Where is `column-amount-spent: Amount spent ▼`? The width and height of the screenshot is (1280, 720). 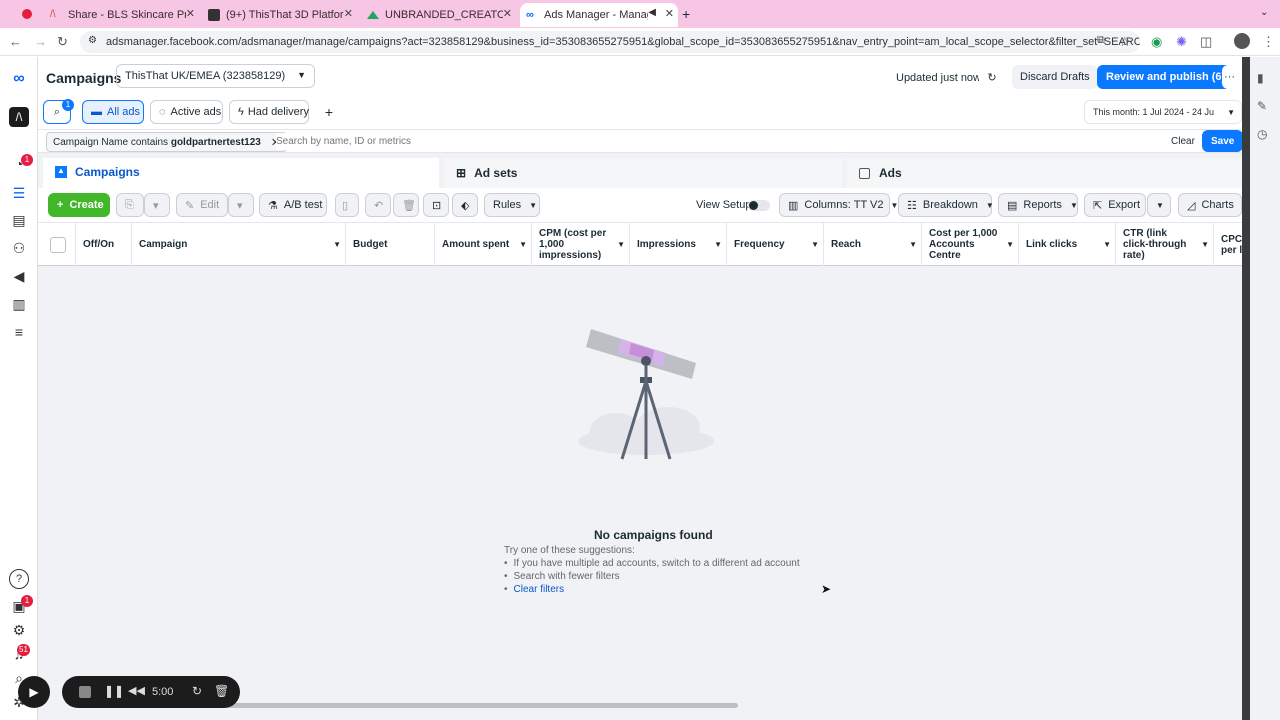 column-amount-spent: Amount spent ▼ is located at coordinates (483, 244).